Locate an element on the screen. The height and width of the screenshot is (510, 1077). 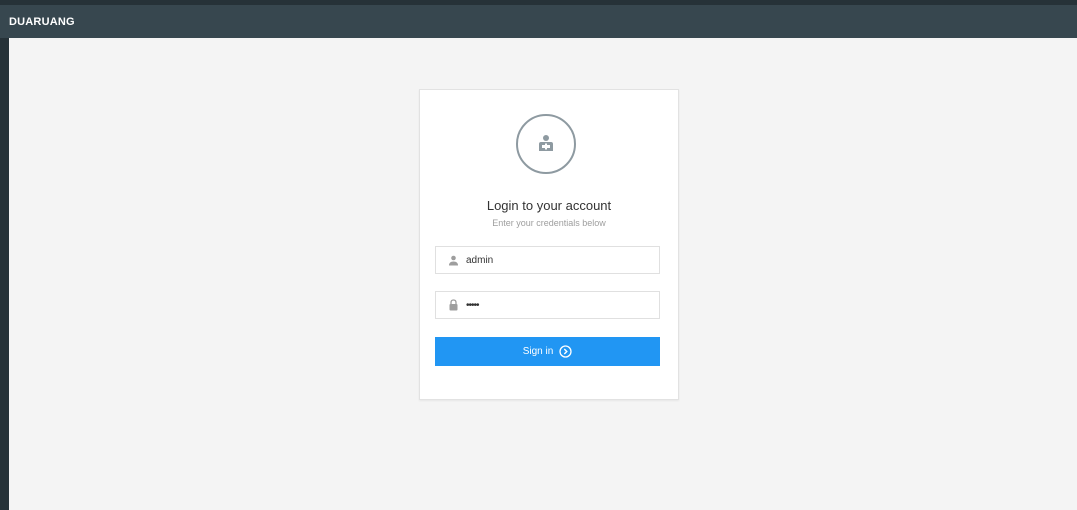
avatar is located at coordinates (546, 144).